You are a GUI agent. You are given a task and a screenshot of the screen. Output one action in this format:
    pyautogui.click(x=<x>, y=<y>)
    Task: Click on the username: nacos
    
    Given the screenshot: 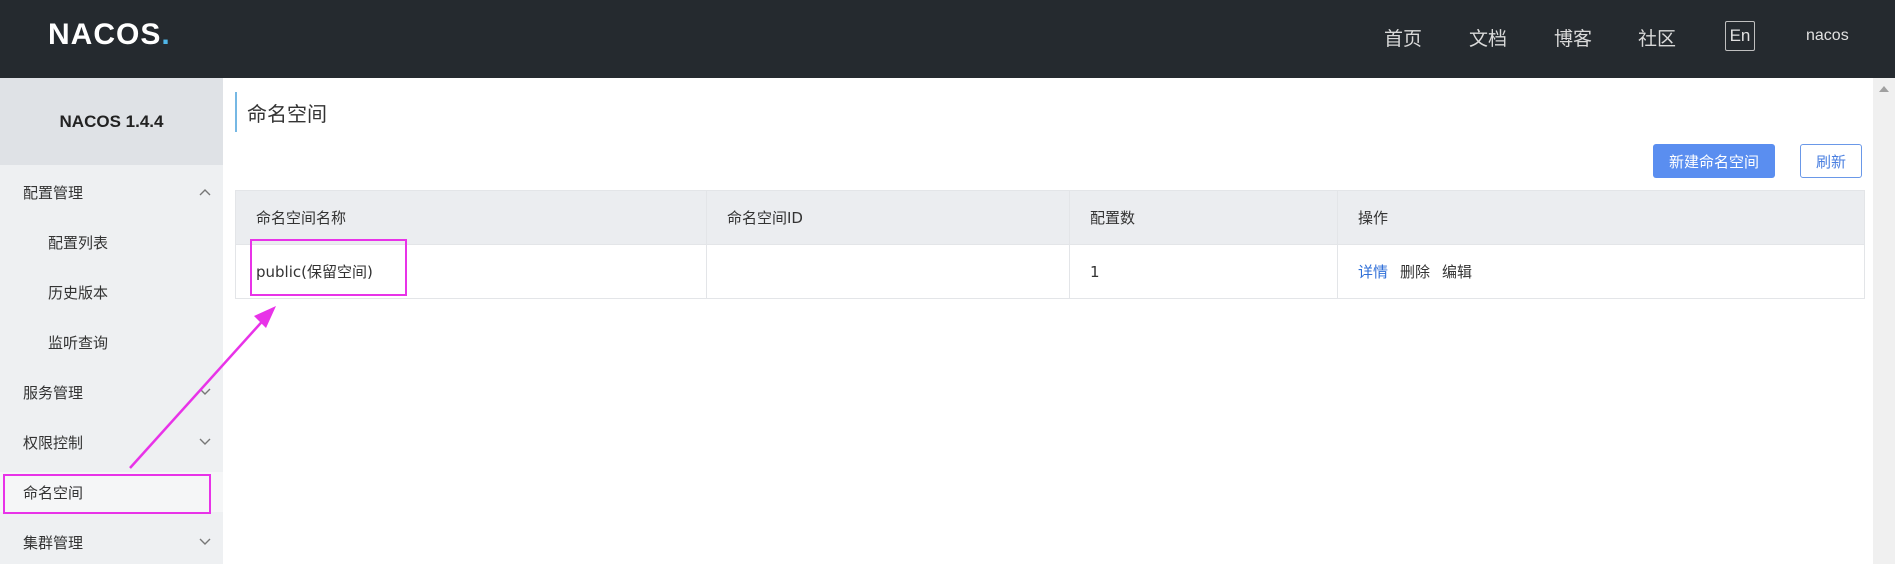 What is the action you would take?
    pyautogui.click(x=1827, y=36)
    